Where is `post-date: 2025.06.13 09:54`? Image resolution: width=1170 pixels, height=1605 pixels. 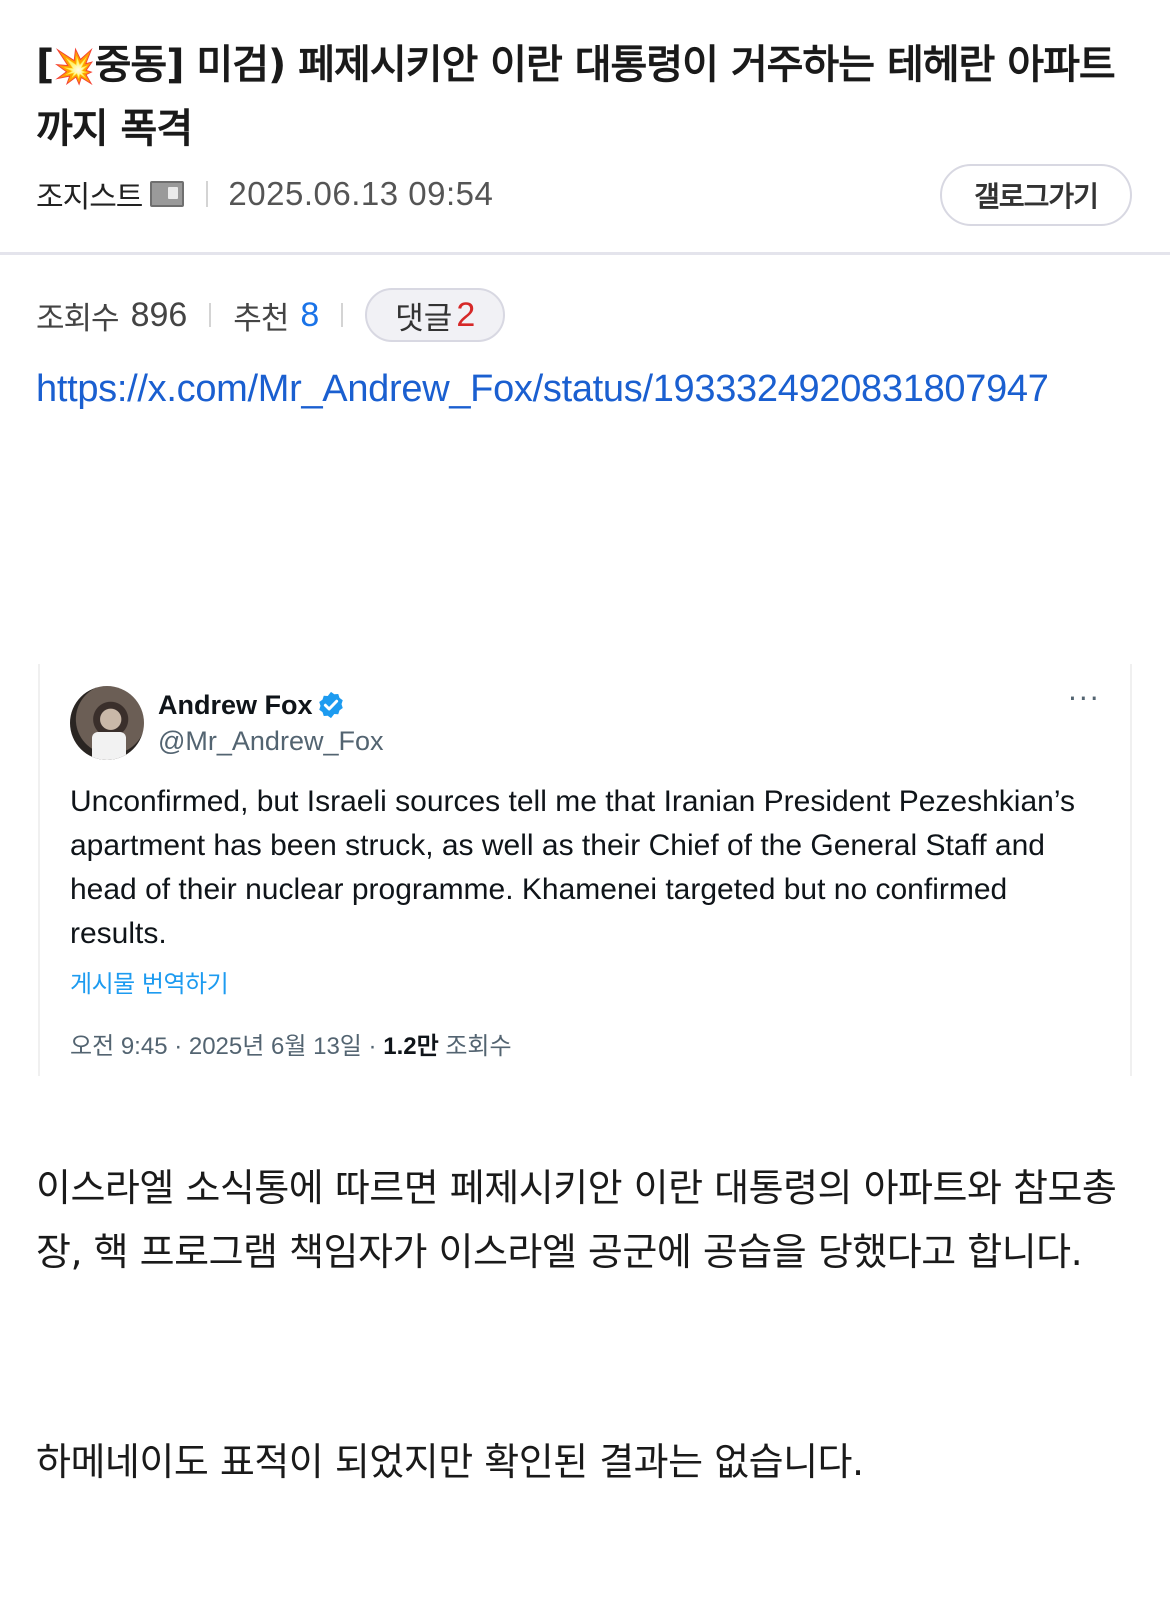 post-date: 2025.06.13 09:54 is located at coordinates (361, 193).